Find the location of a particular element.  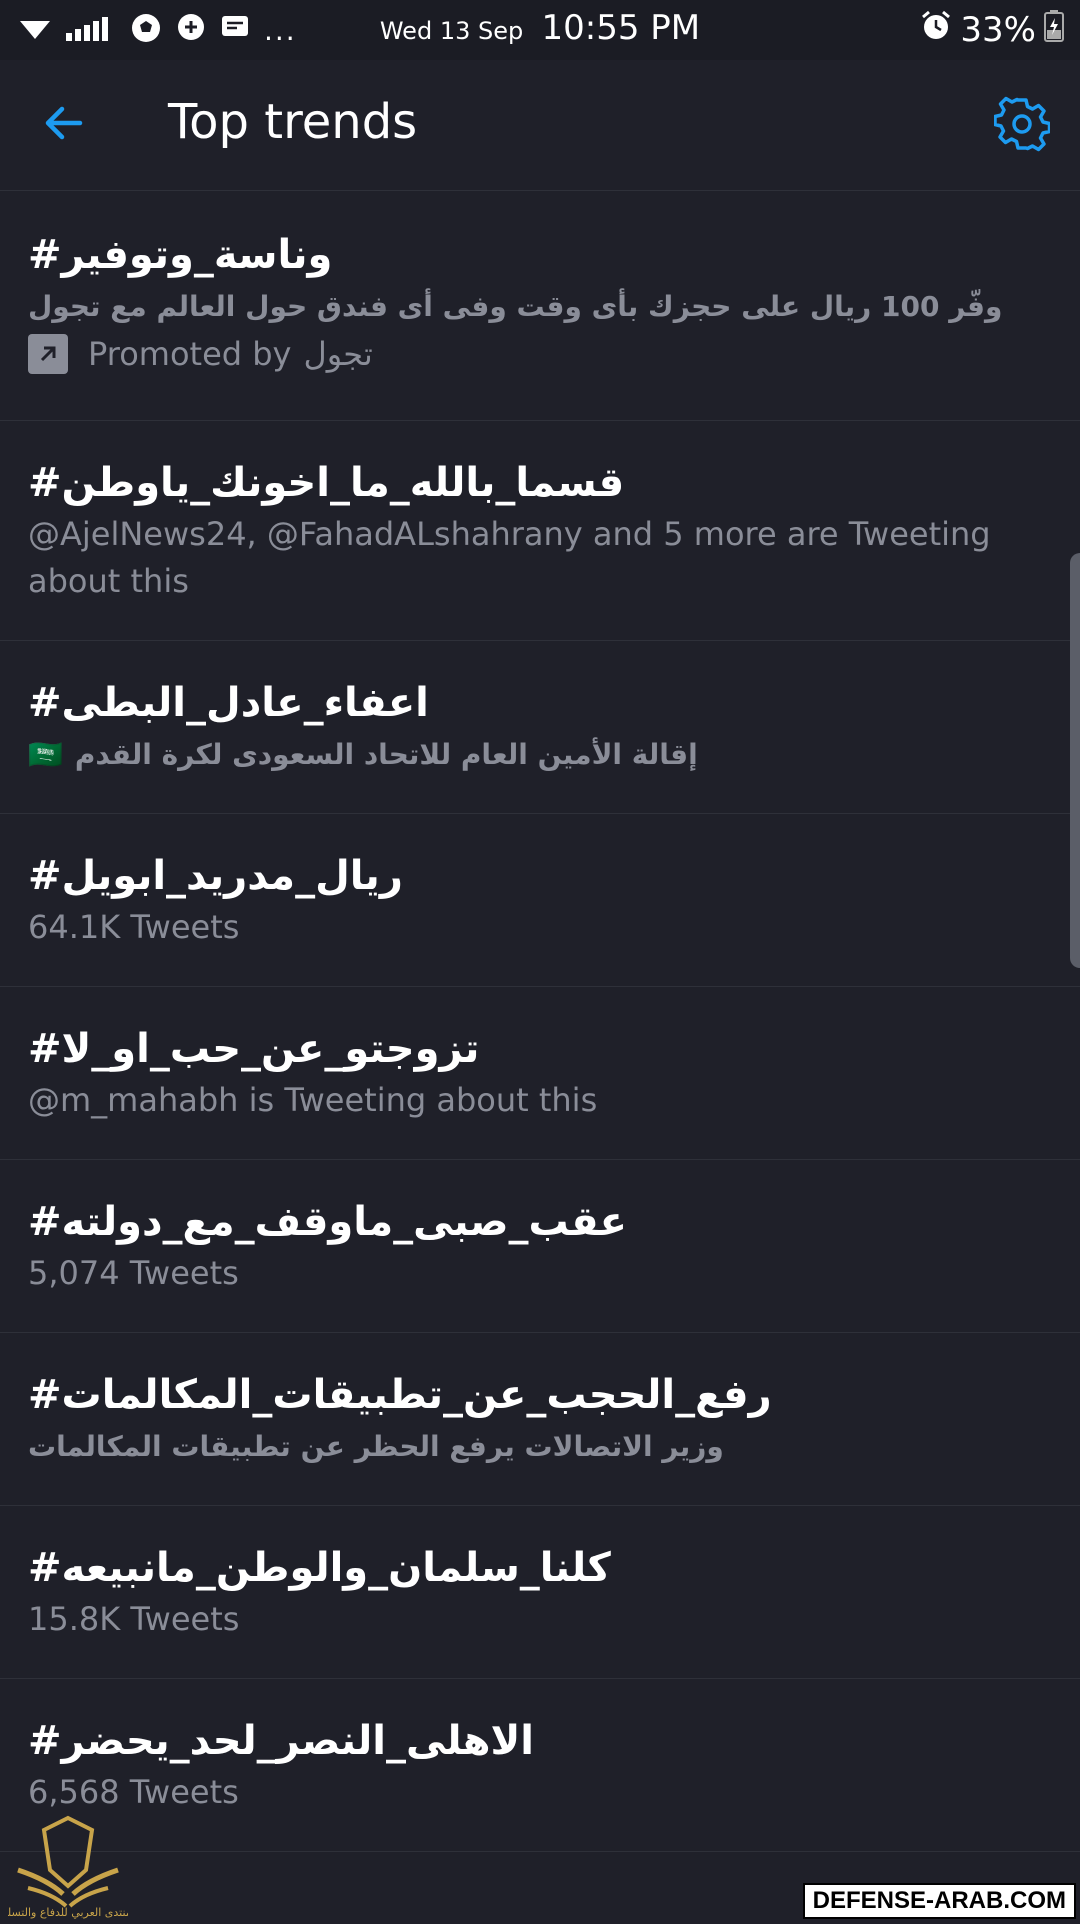

trend-item: #كلنا_سلمان_والوطن_مانبيعه 15.8K Tweets is located at coordinates (540, 1592).